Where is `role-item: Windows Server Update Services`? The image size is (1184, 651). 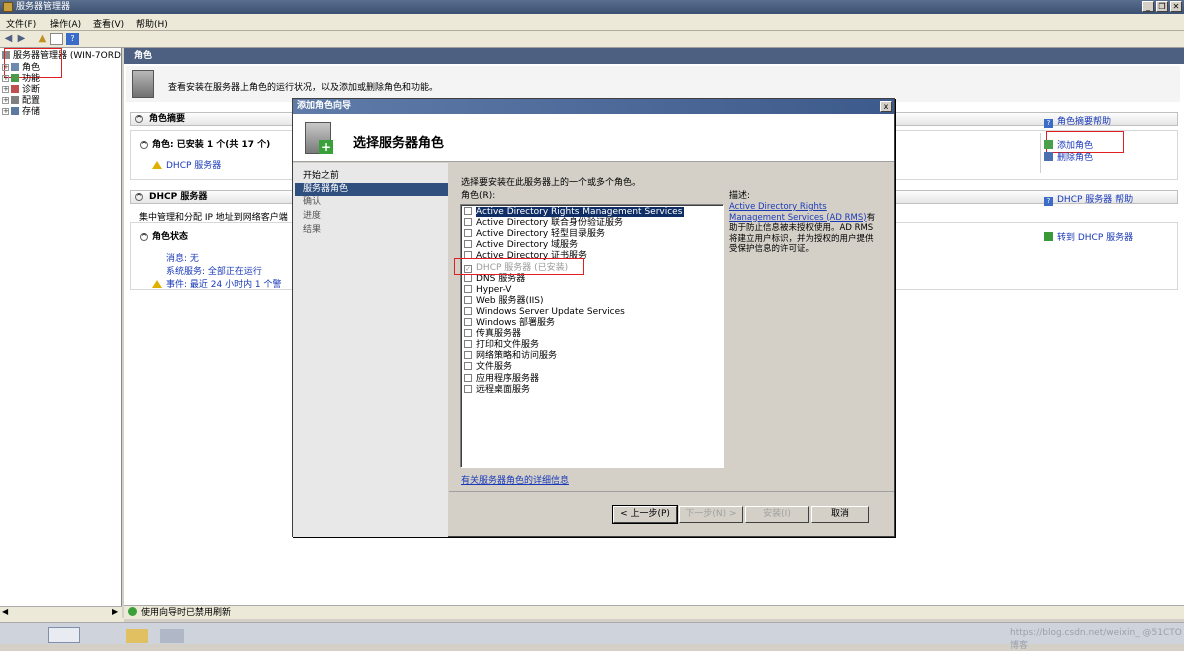 role-item: Windows Server Update Services is located at coordinates (544, 312).